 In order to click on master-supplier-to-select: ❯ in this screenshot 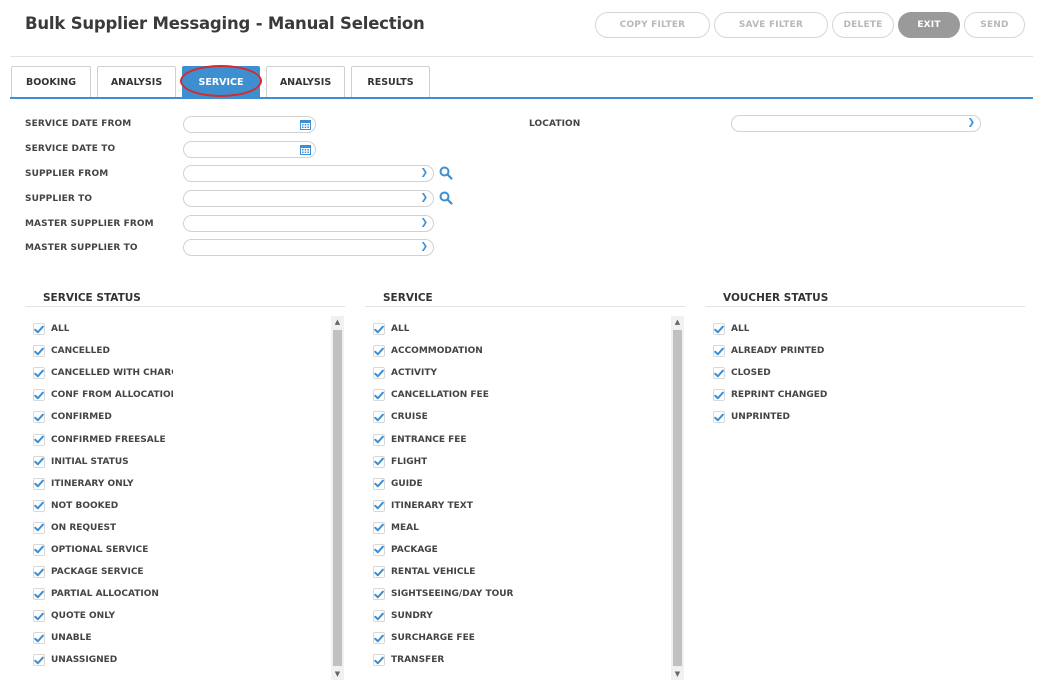, I will do `click(308, 247)`.